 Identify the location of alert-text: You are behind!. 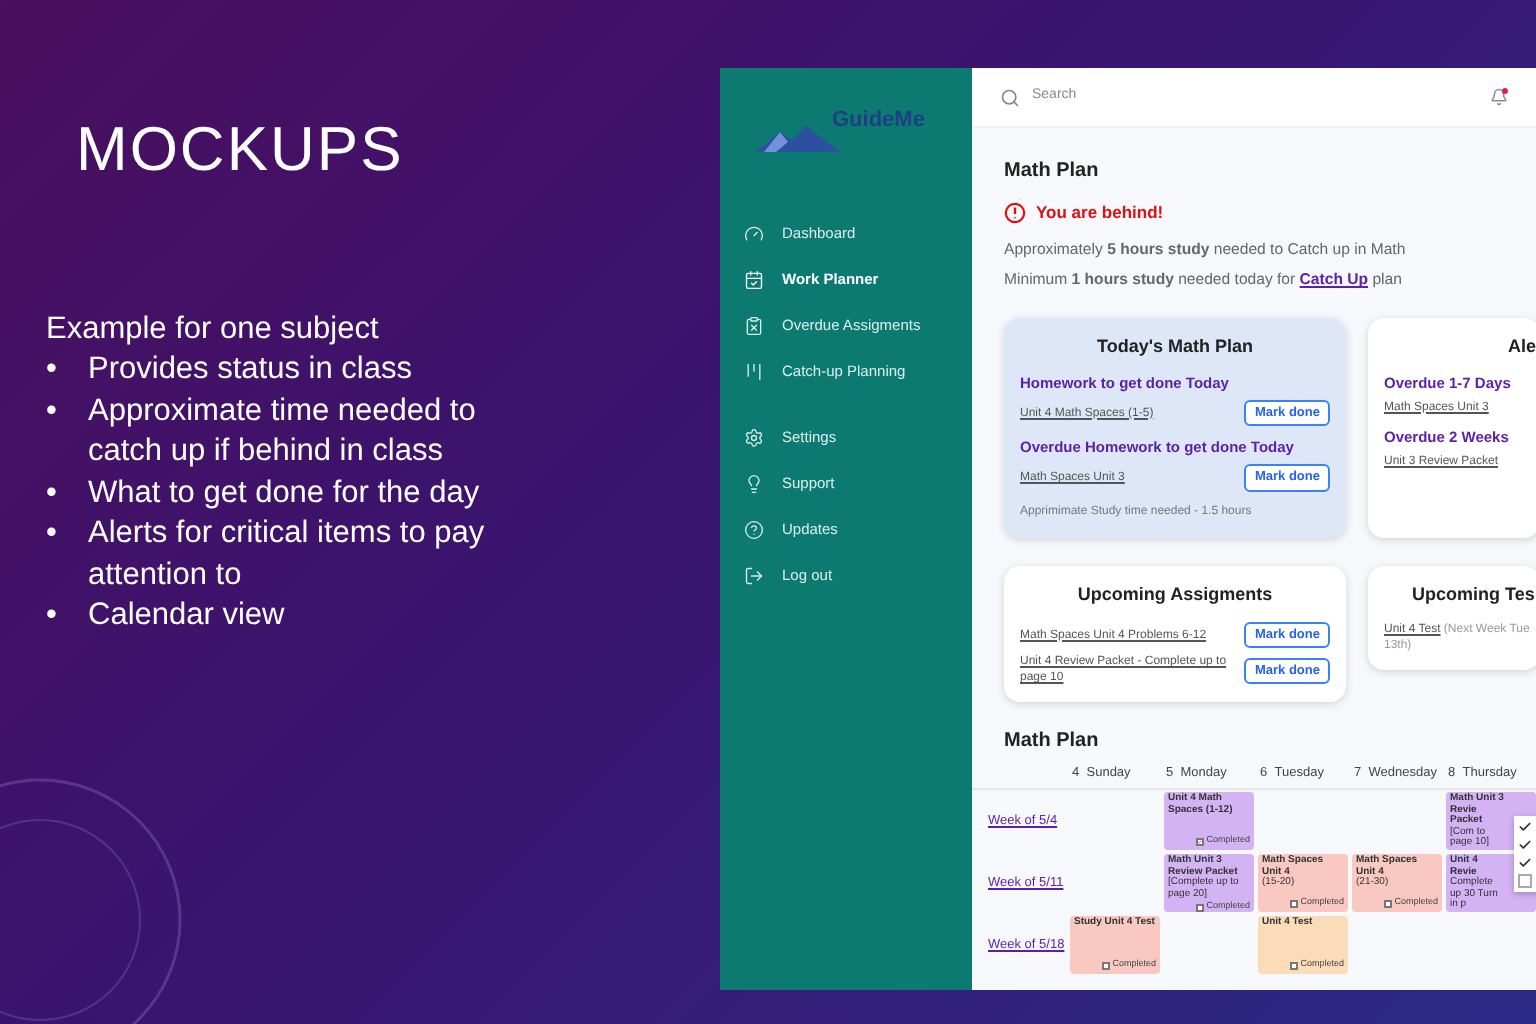
(1100, 213).